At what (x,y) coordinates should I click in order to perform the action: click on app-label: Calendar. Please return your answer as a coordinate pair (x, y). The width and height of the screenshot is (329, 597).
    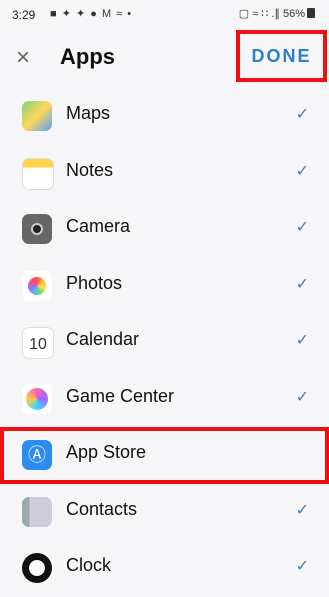
    Looking at the image, I should click on (103, 339).